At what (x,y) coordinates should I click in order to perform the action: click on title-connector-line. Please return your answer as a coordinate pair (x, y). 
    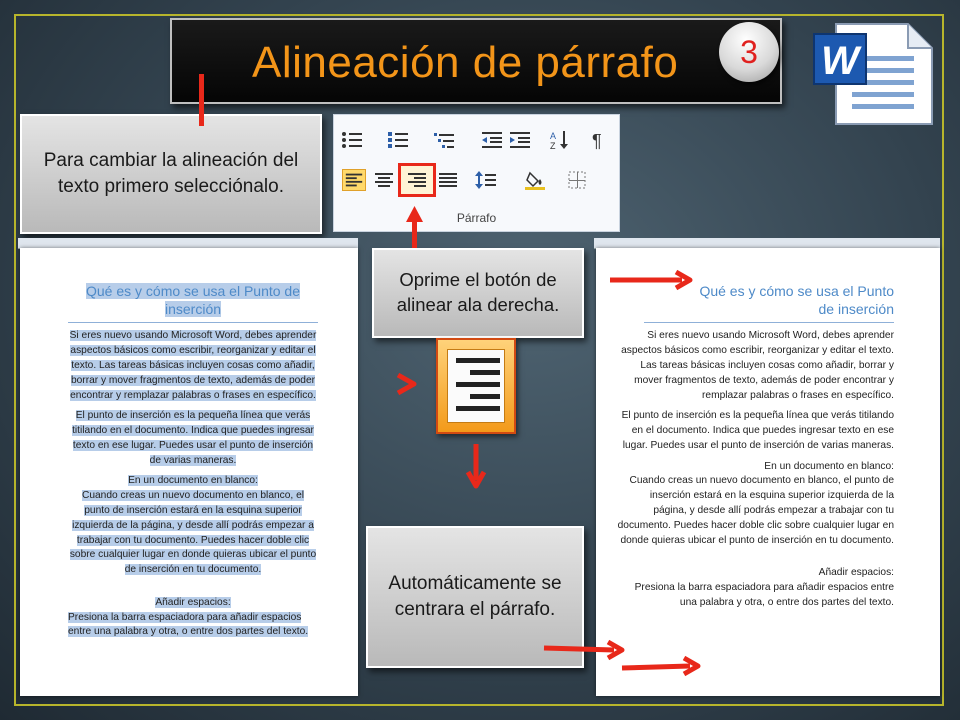
    Looking at the image, I should click on (201, 100).